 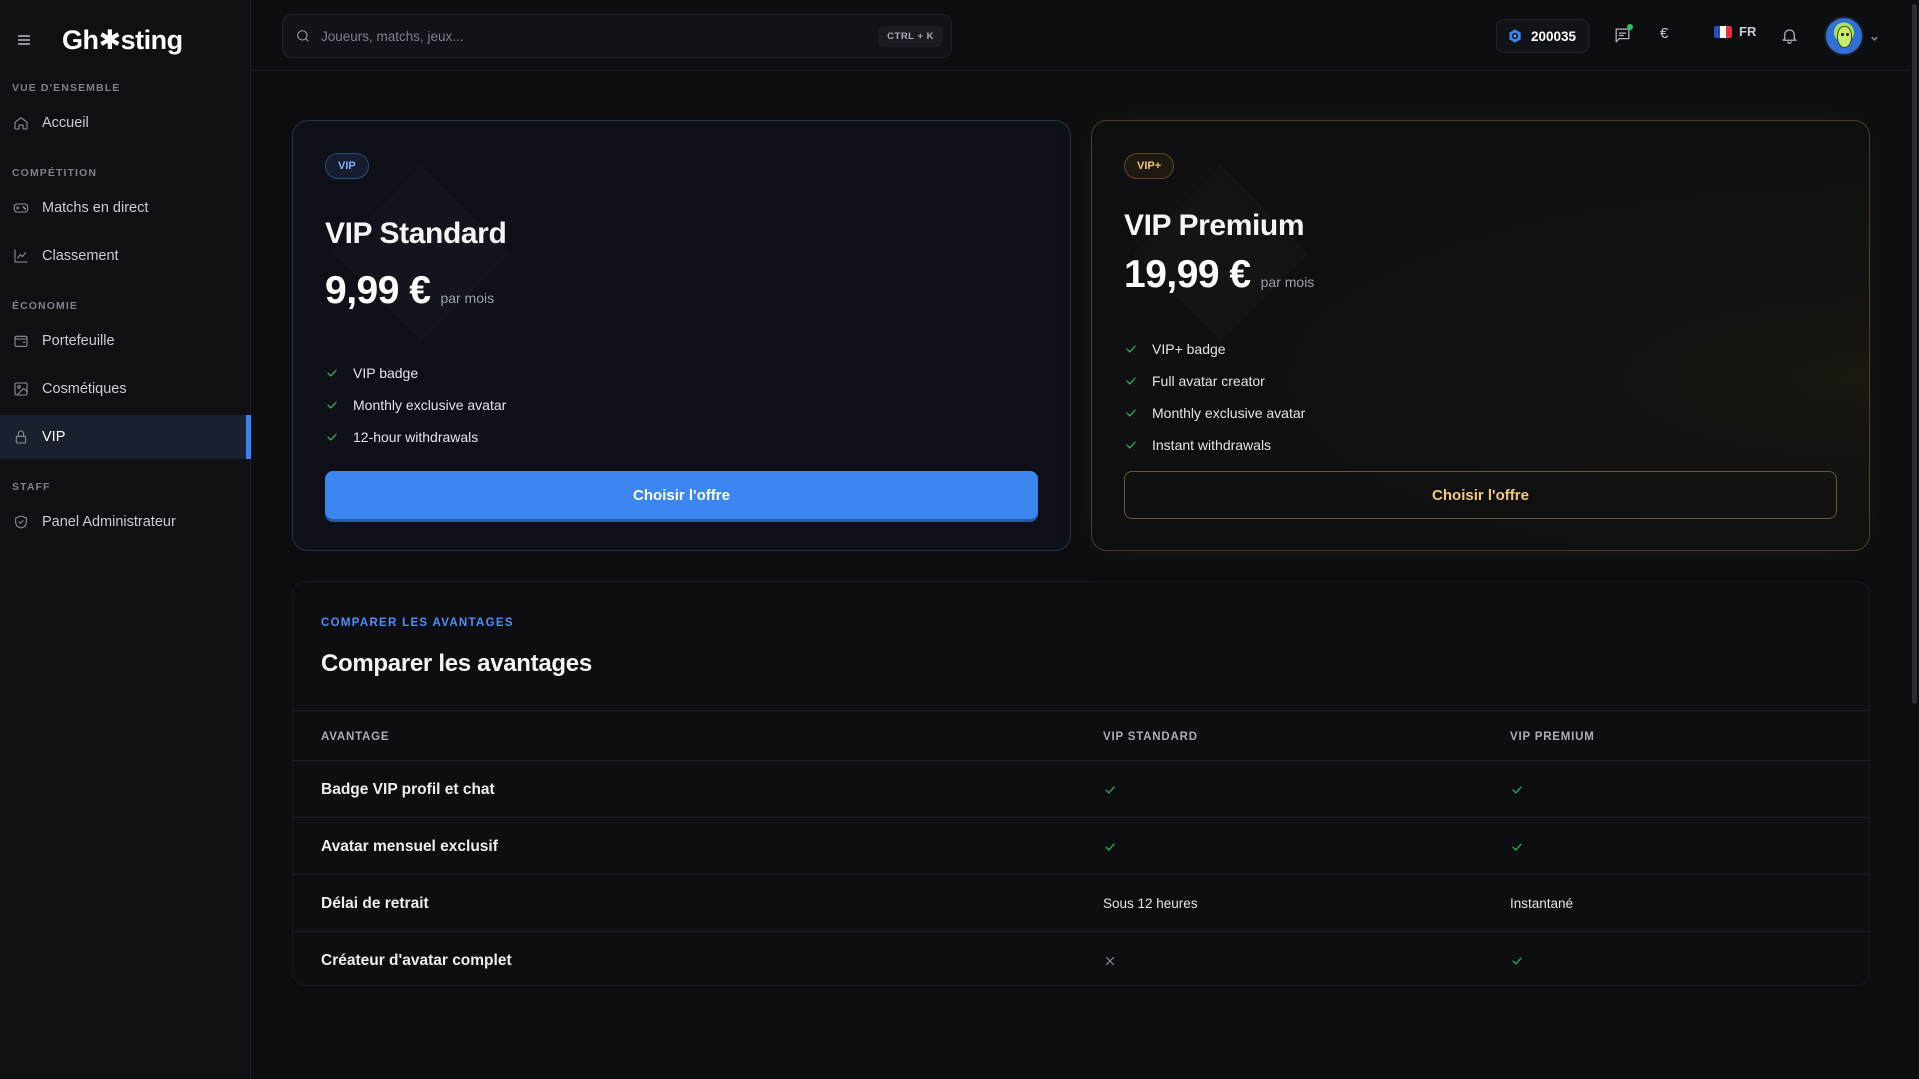 I want to click on sidebar-item-matchs: Matchs en direct, so click(x=125, y=208).